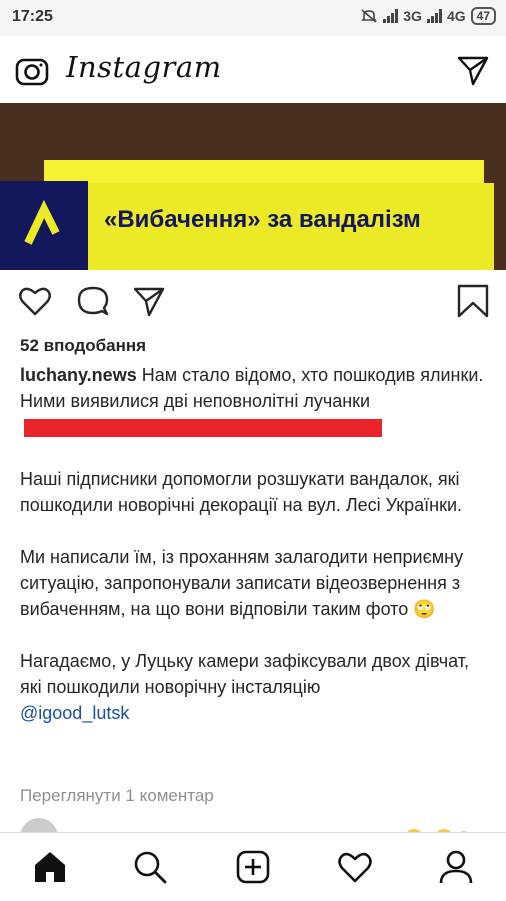 This screenshot has width=506, height=901. What do you see at coordinates (473, 70) in the screenshot?
I see `direct-send-icon` at bounding box center [473, 70].